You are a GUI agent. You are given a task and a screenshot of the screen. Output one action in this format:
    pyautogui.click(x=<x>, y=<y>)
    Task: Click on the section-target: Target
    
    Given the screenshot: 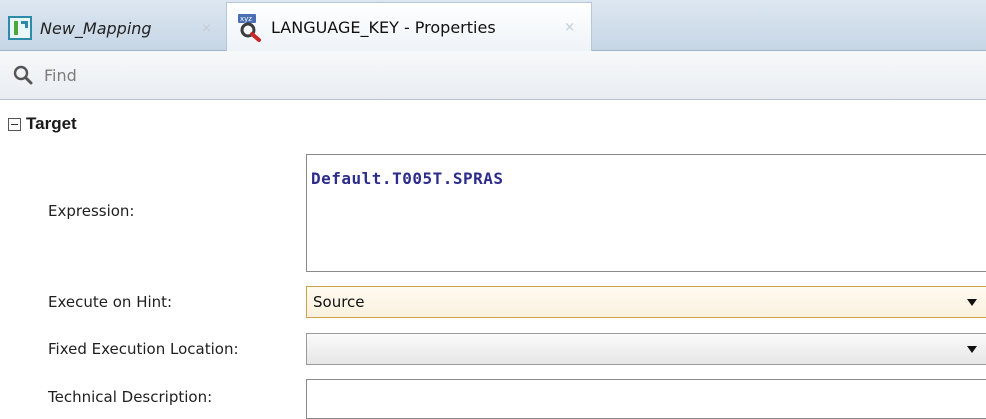 What is the action you would take?
    pyautogui.click(x=42, y=124)
    